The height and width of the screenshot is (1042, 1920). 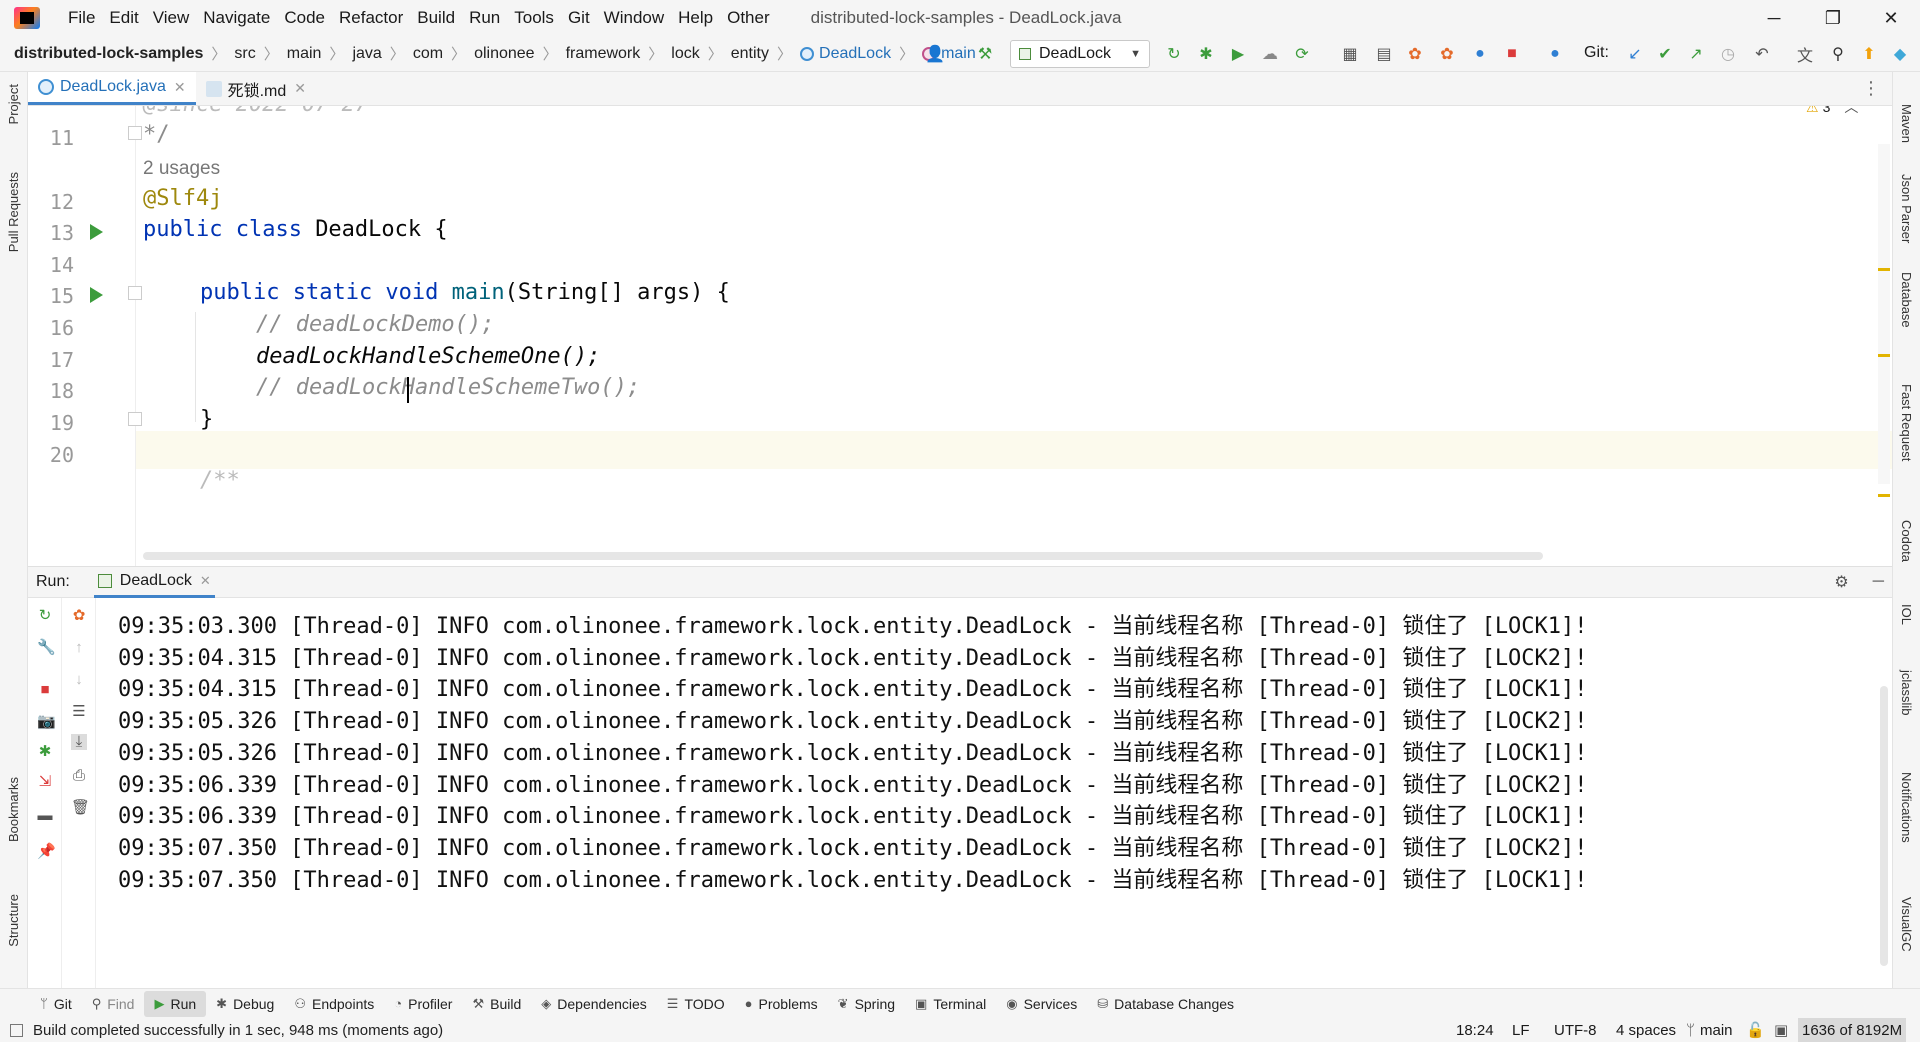 What do you see at coordinates (382, 53) in the screenshot?
I see `breadcrumb-java: java 〉` at bounding box center [382, 53].